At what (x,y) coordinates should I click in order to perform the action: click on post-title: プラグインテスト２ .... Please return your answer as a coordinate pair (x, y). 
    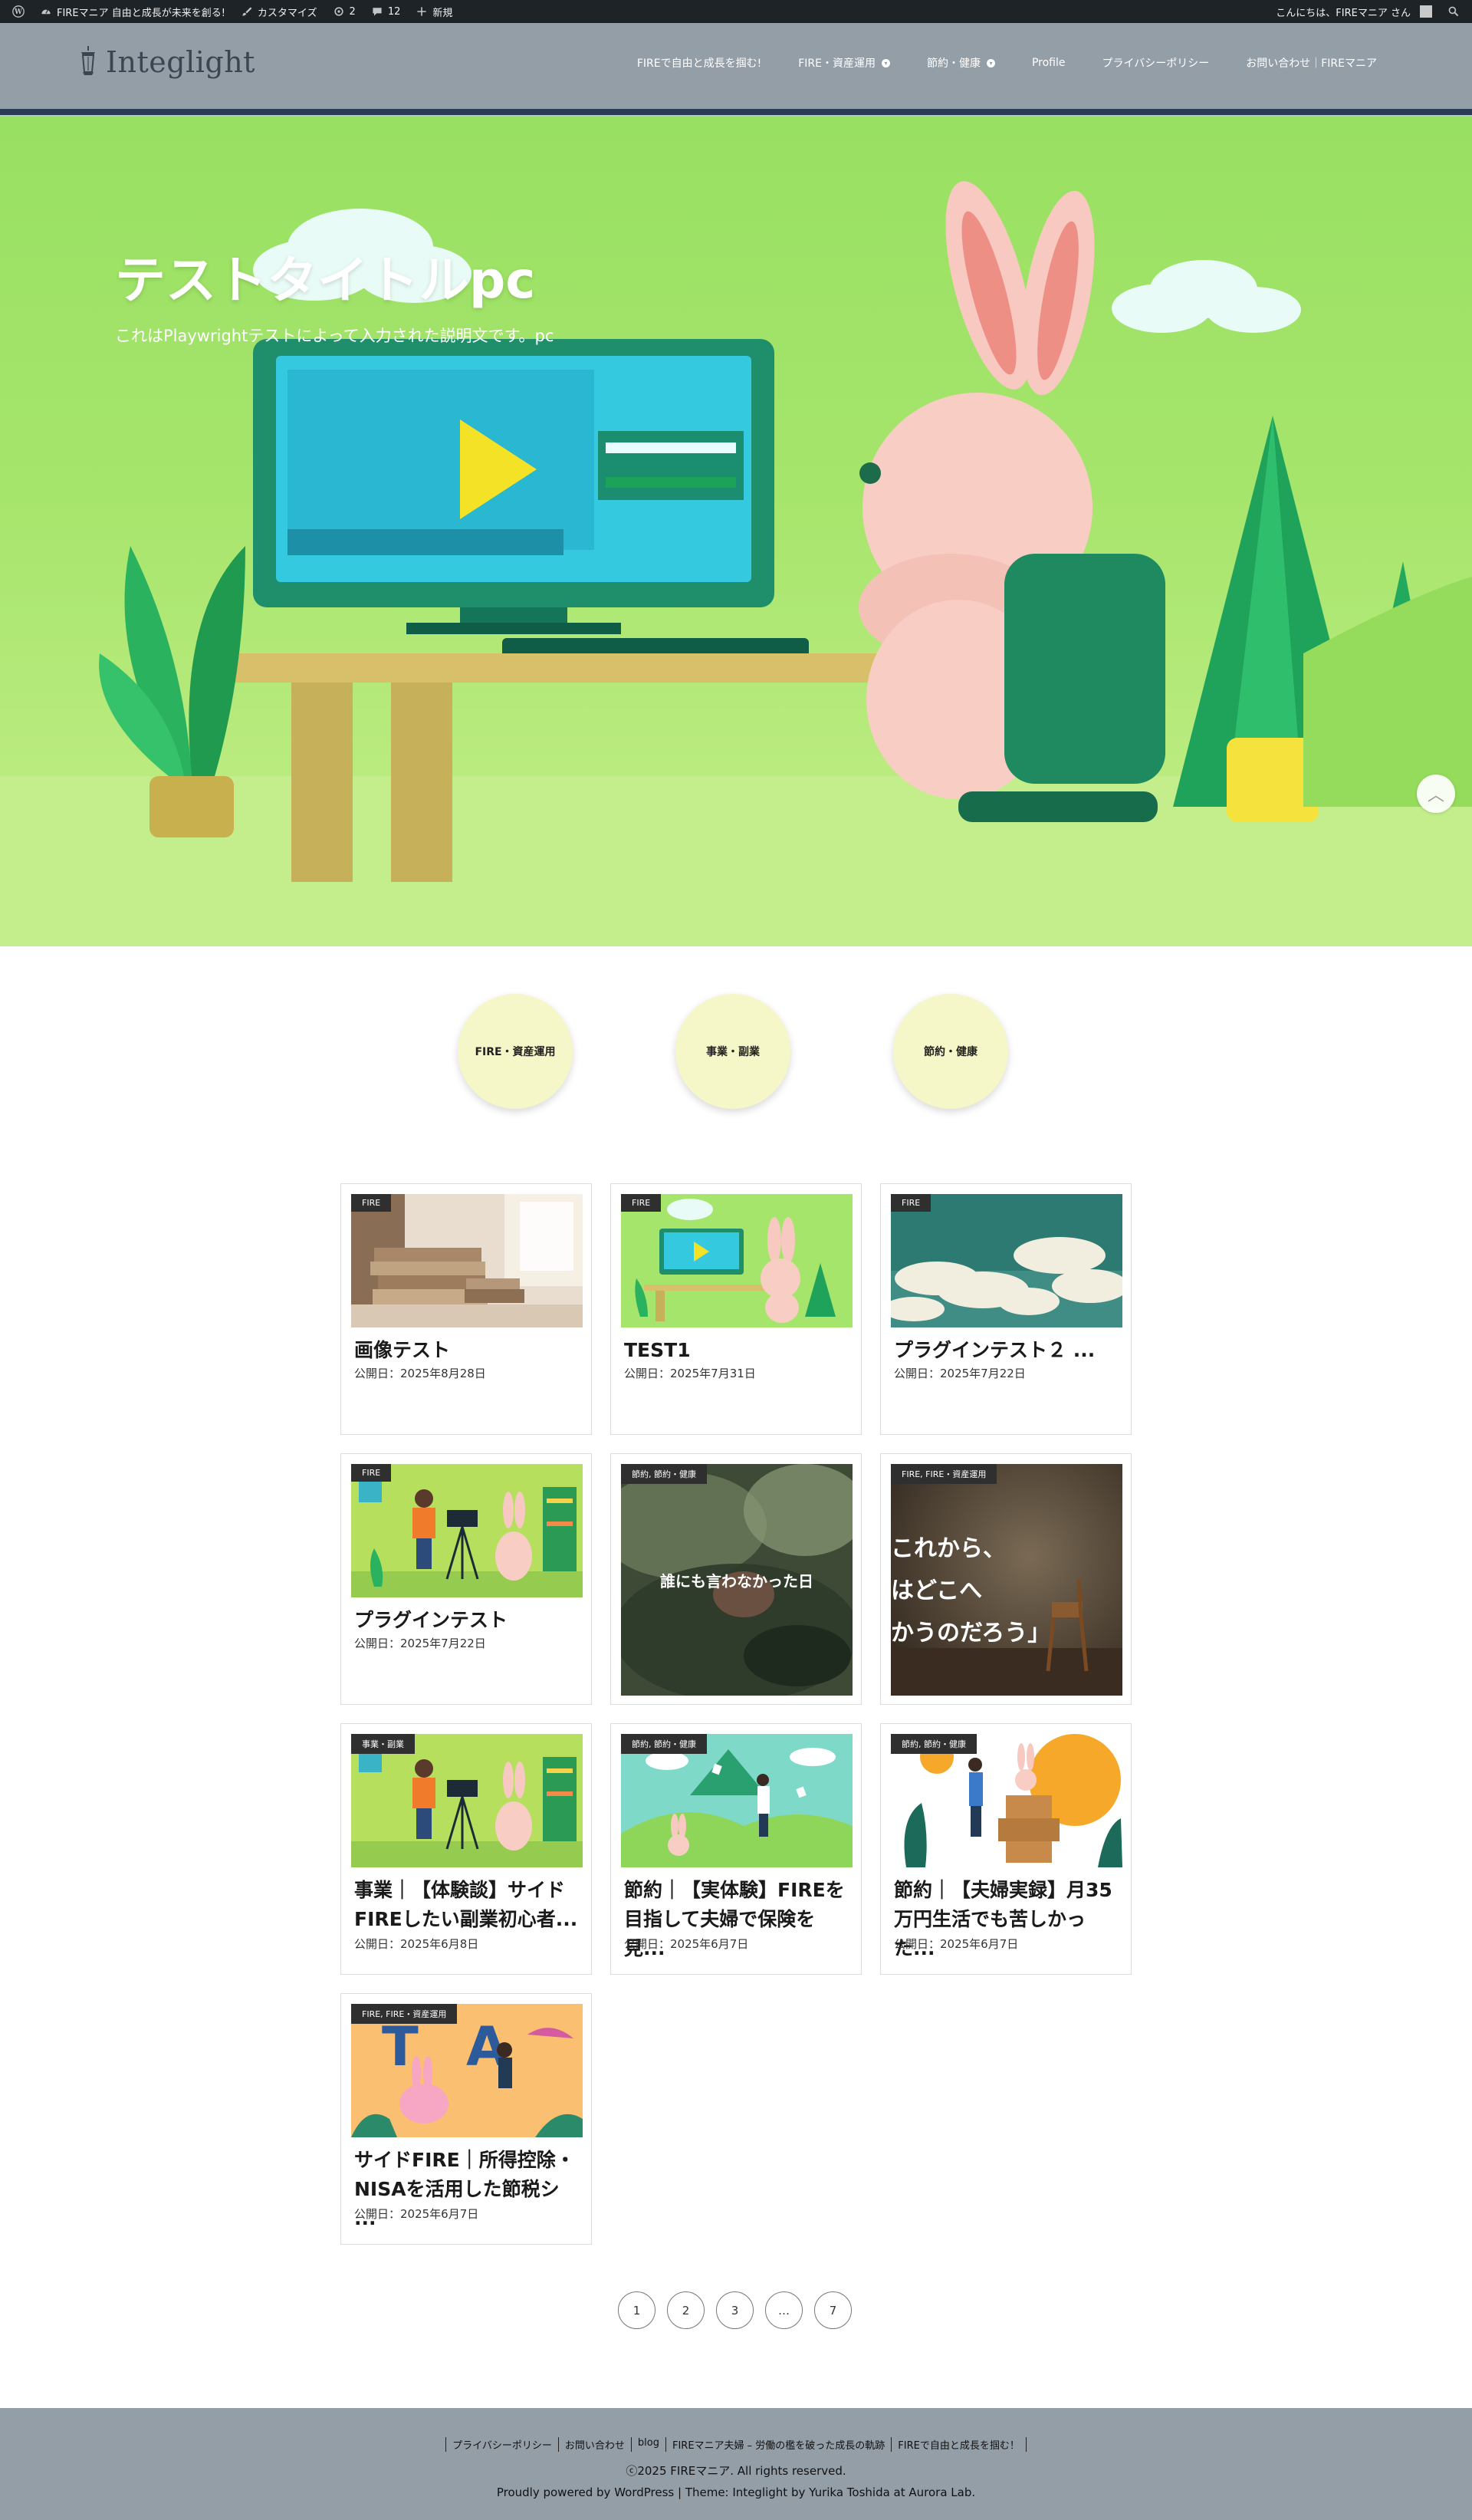
    Looking at the image, I should click on (1008, 1350).